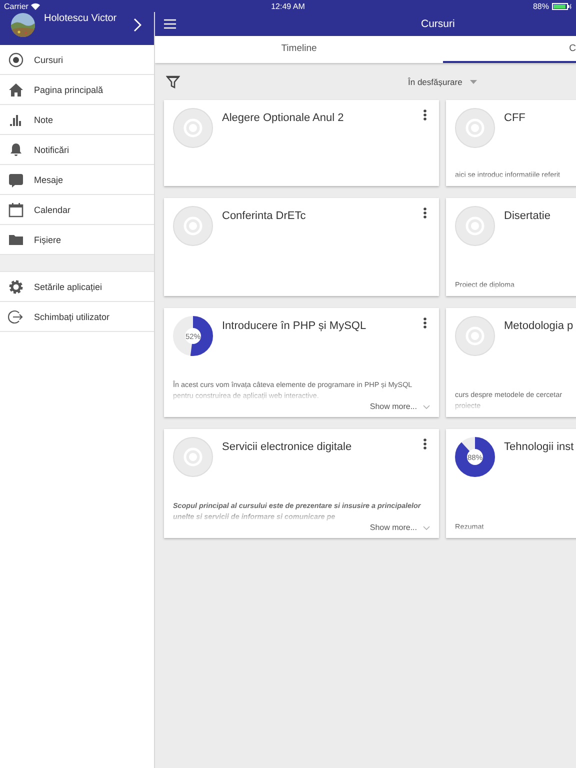 The width and height of the screenshot is (576, 768). I want to click on page-title: Cursuri, so click(438, 24).